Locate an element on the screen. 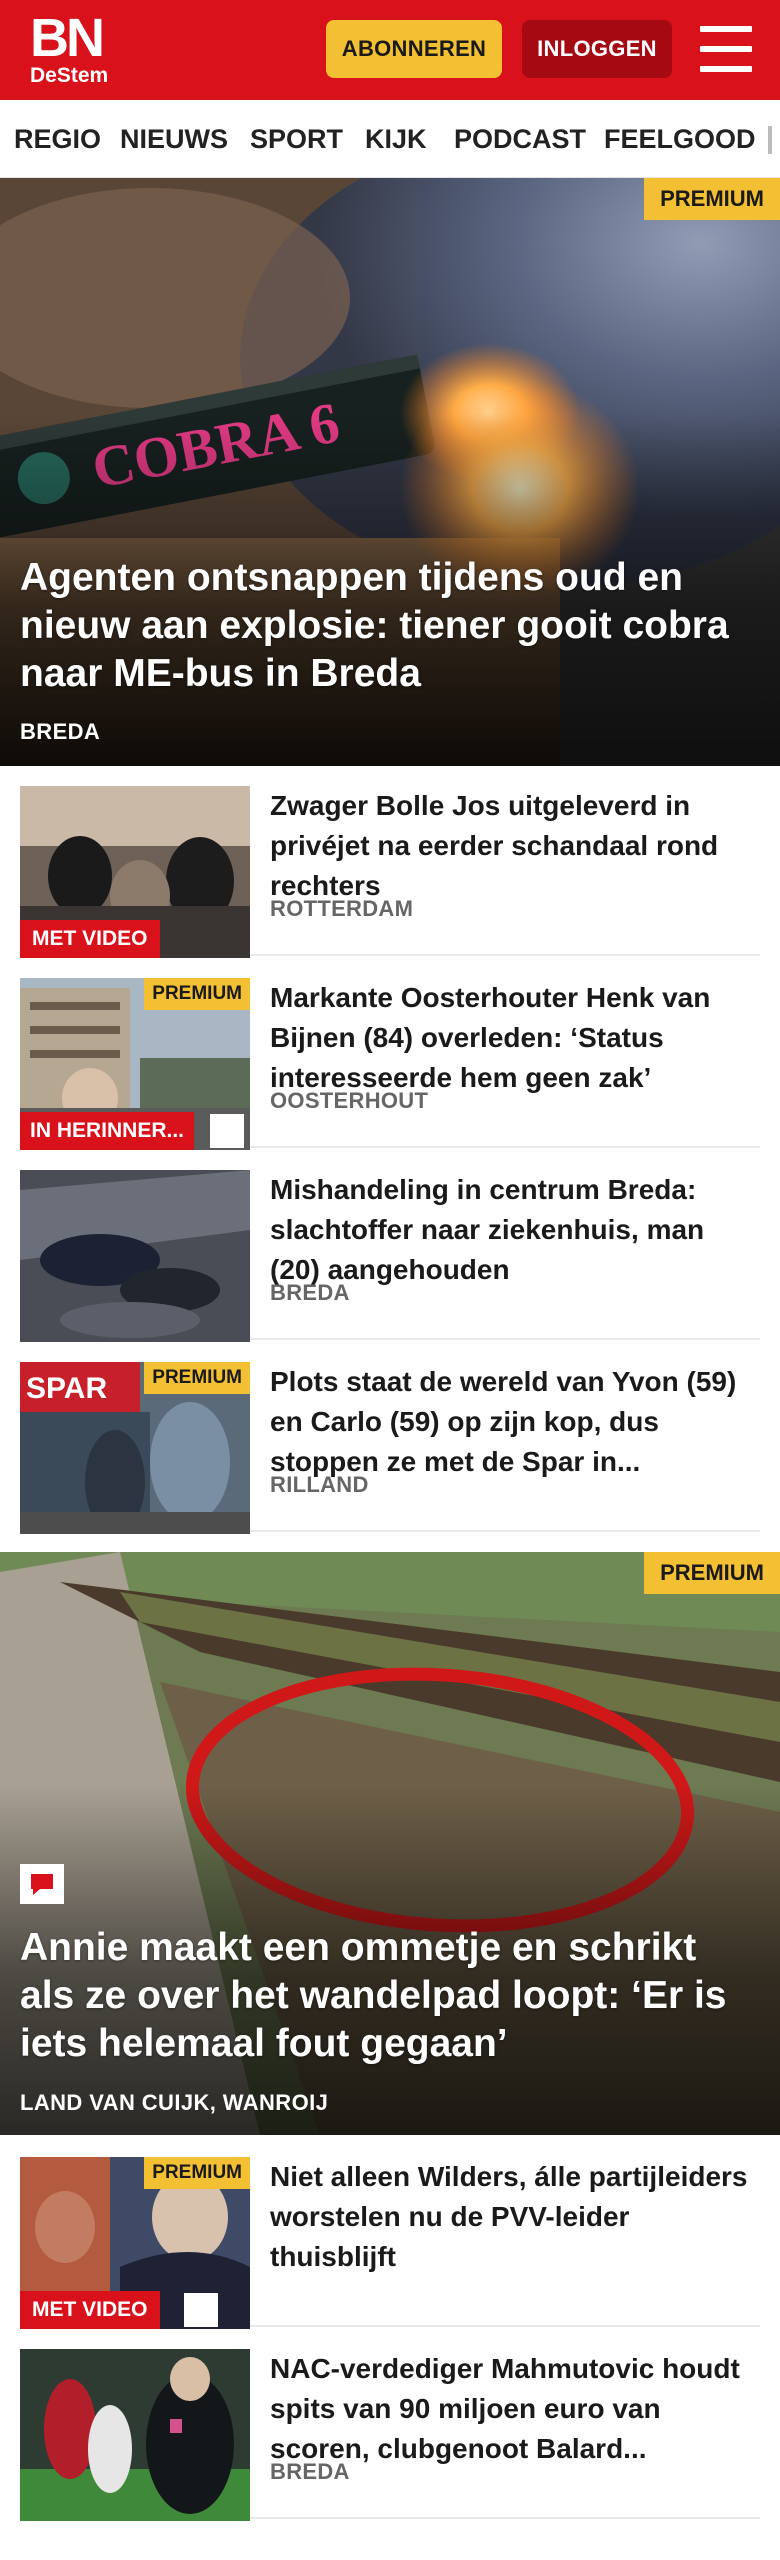 The image size is (780, 2560). article-location: ROTTERDAM is located at coordinates (342, 908).